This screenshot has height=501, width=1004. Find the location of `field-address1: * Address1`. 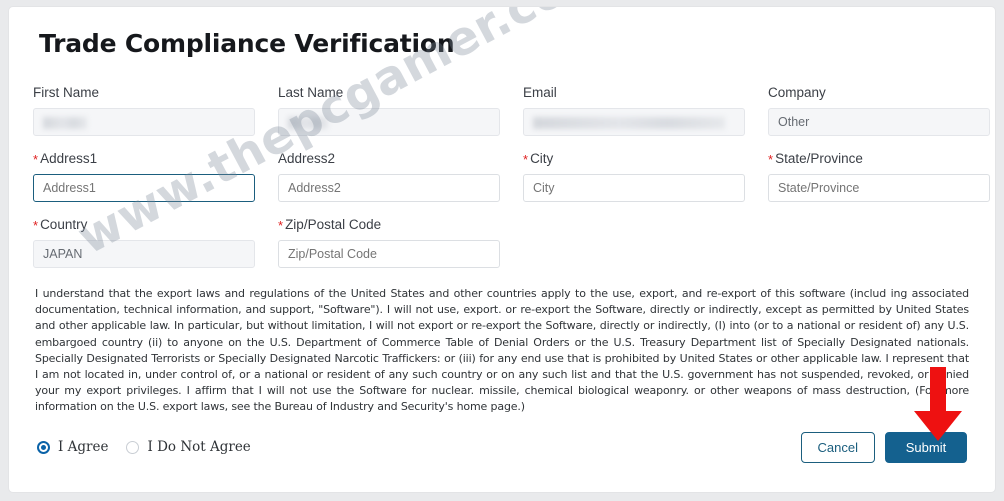

field-address1: * Address1 is located at coordinates (144, 176).